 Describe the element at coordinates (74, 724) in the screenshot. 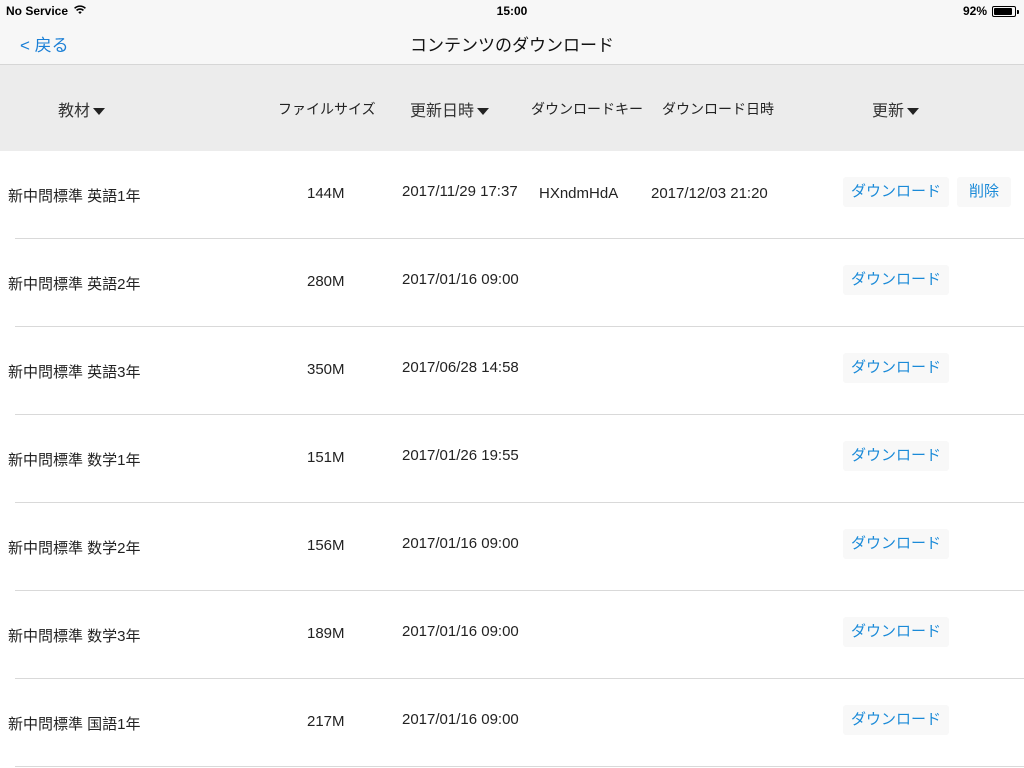

I see `row-title: 新中問標準 国語1年` at that location.